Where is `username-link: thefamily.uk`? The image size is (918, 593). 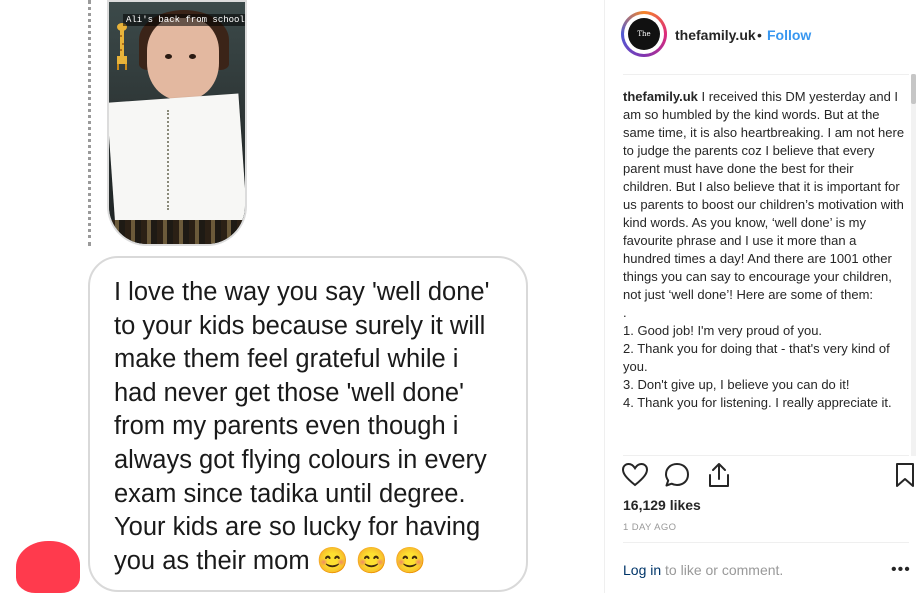 username-link: thefamily.uk is located at coordinates (715, 35).